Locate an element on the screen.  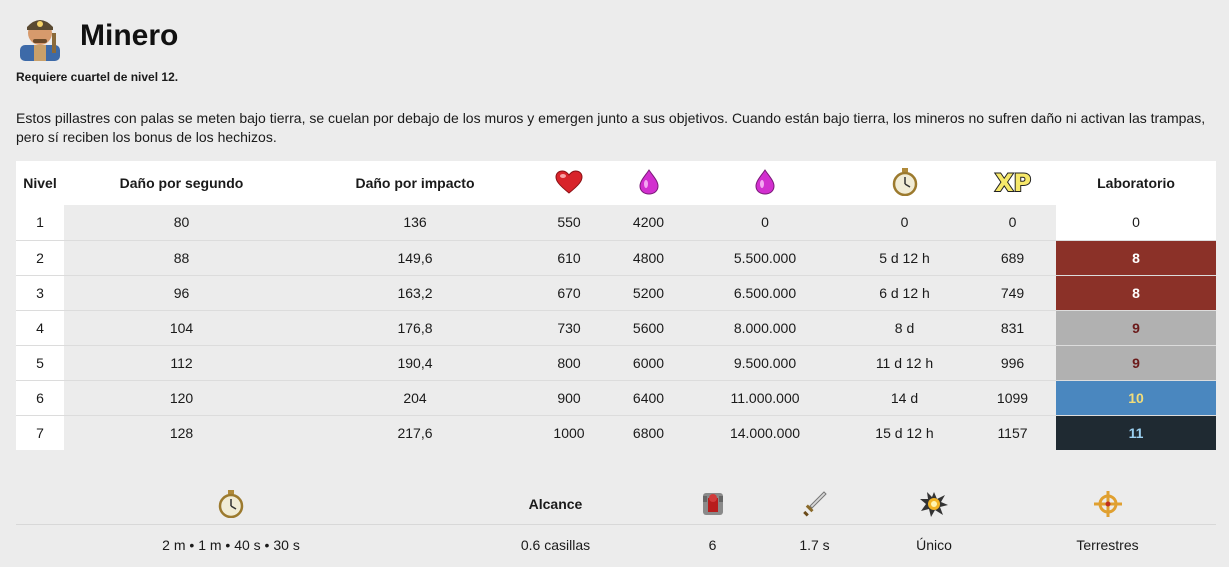
table-row: 1 80 136 550 4200 0 0 0 0 is located at coordinates (616, 222).